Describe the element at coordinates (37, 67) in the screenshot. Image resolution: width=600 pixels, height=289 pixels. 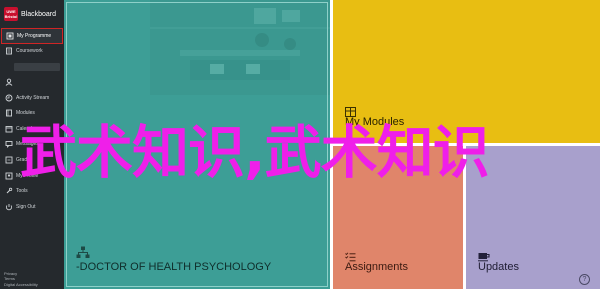
I see `sidebar-search-input` at that location.